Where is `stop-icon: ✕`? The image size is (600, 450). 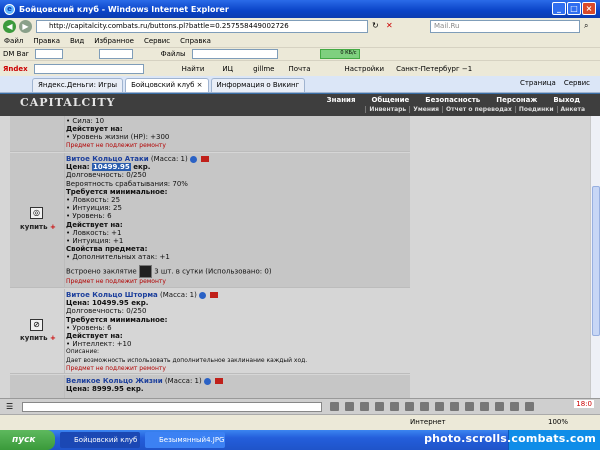 stop-icon: ✕ is located at coordinates (389, 25).